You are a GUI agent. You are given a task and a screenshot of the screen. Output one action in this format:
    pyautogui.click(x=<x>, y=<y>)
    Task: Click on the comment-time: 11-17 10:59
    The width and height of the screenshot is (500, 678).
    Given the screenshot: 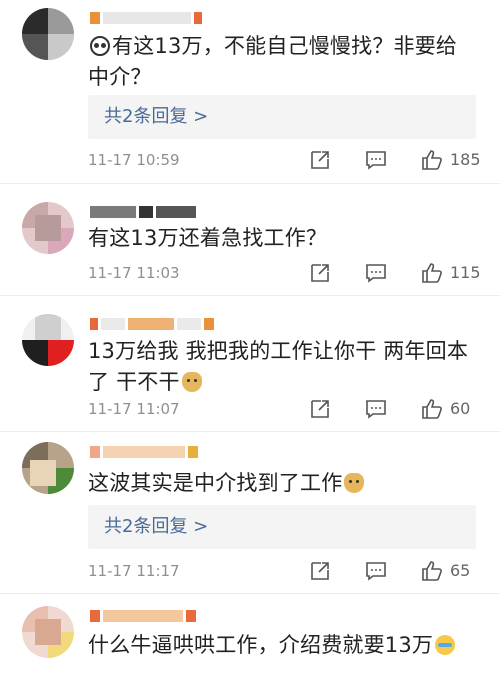 What is the action you would take?
    pyautogui.click(x=134, y=160)
    